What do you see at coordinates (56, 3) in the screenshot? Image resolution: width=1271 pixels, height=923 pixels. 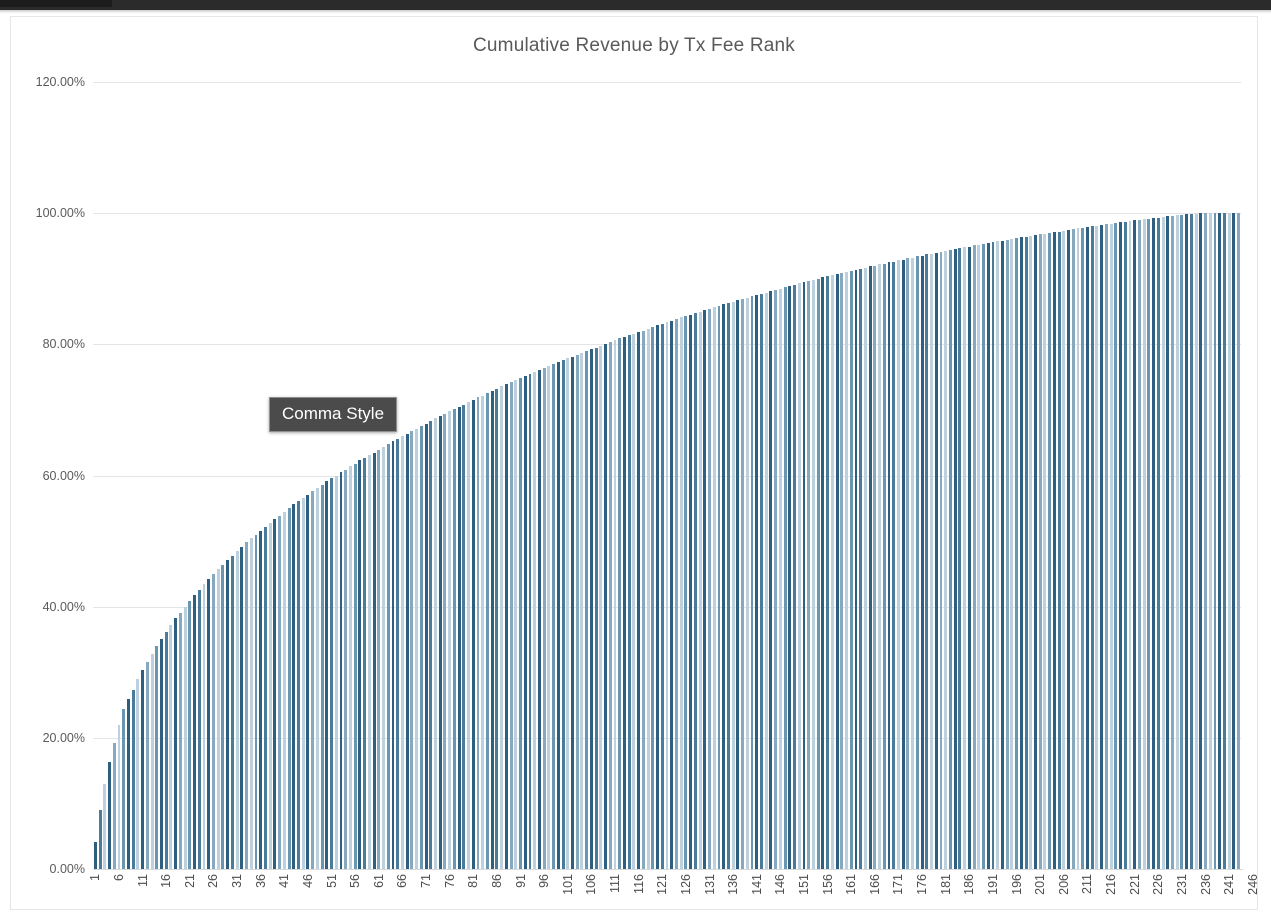 I see `app-window-tab` at bounding box center [56, 3].